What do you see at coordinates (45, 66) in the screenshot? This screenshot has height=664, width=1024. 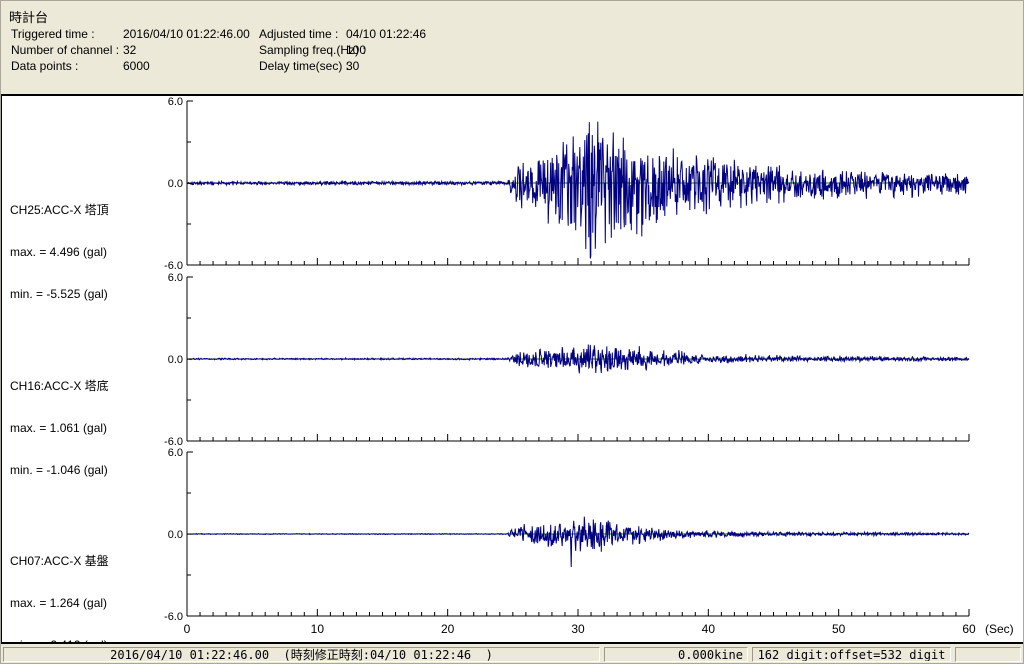 I see `data-points-label: Data points :` at bounding box center [45, 66].